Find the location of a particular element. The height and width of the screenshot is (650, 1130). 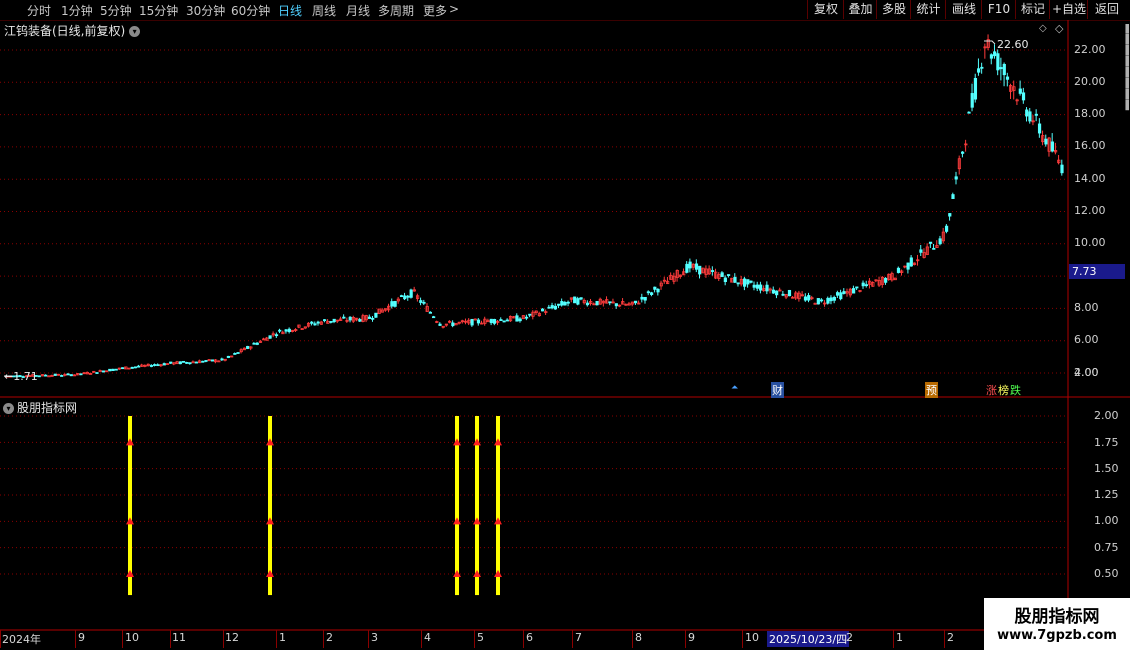

x-label: 9 is located at coordinates (81, 637).